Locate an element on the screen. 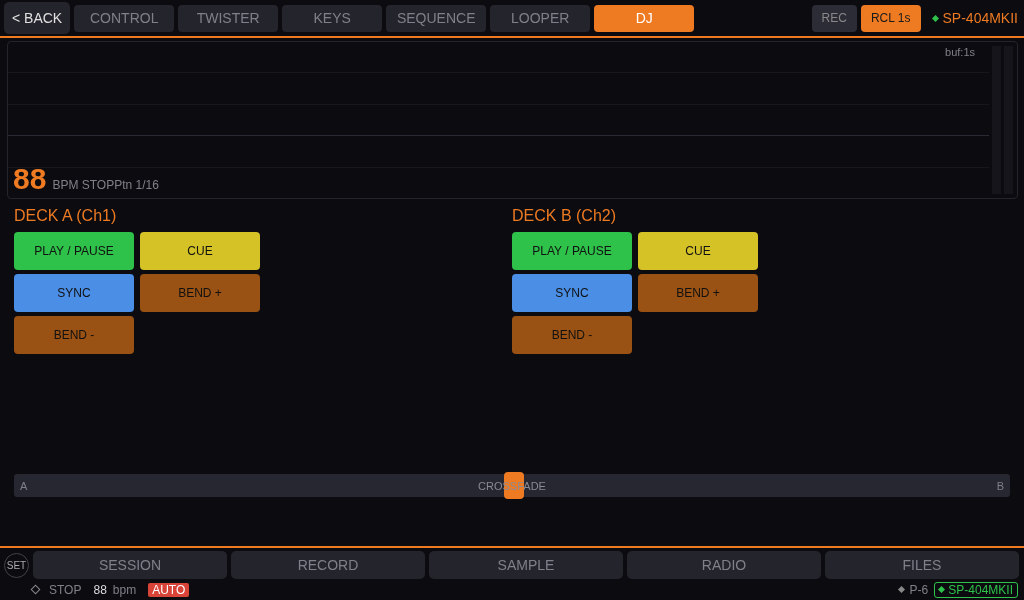 This screenshot has height=600, width=1024. tab: CONTROL is located at coordinates (124, 18).